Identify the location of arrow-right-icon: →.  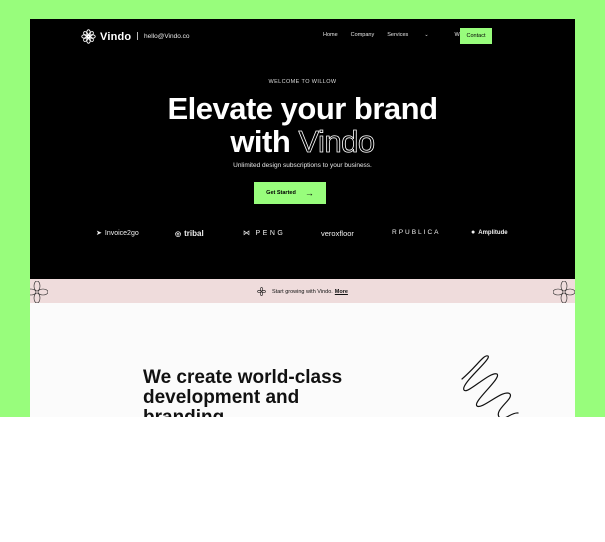
(309, 193).